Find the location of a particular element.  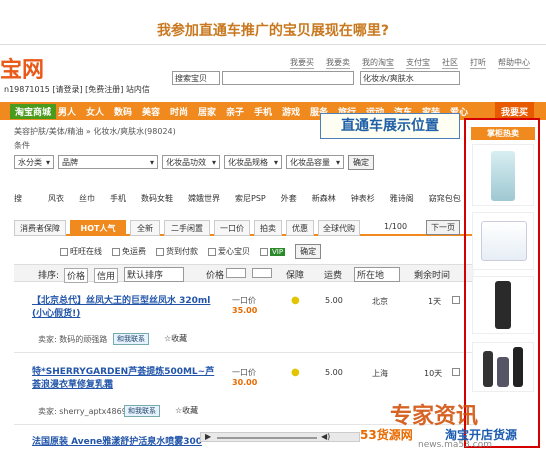

brand-link-0: 风衣 is located at coordinates (56, 198).